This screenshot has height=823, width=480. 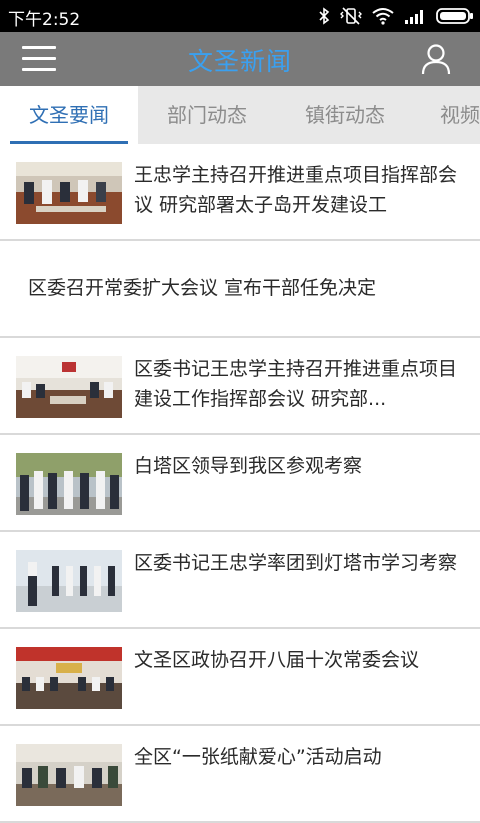 I want to click on news-title: 区委书记王忠学率团到灯塔市学习考察, so click(x=296, y=563).